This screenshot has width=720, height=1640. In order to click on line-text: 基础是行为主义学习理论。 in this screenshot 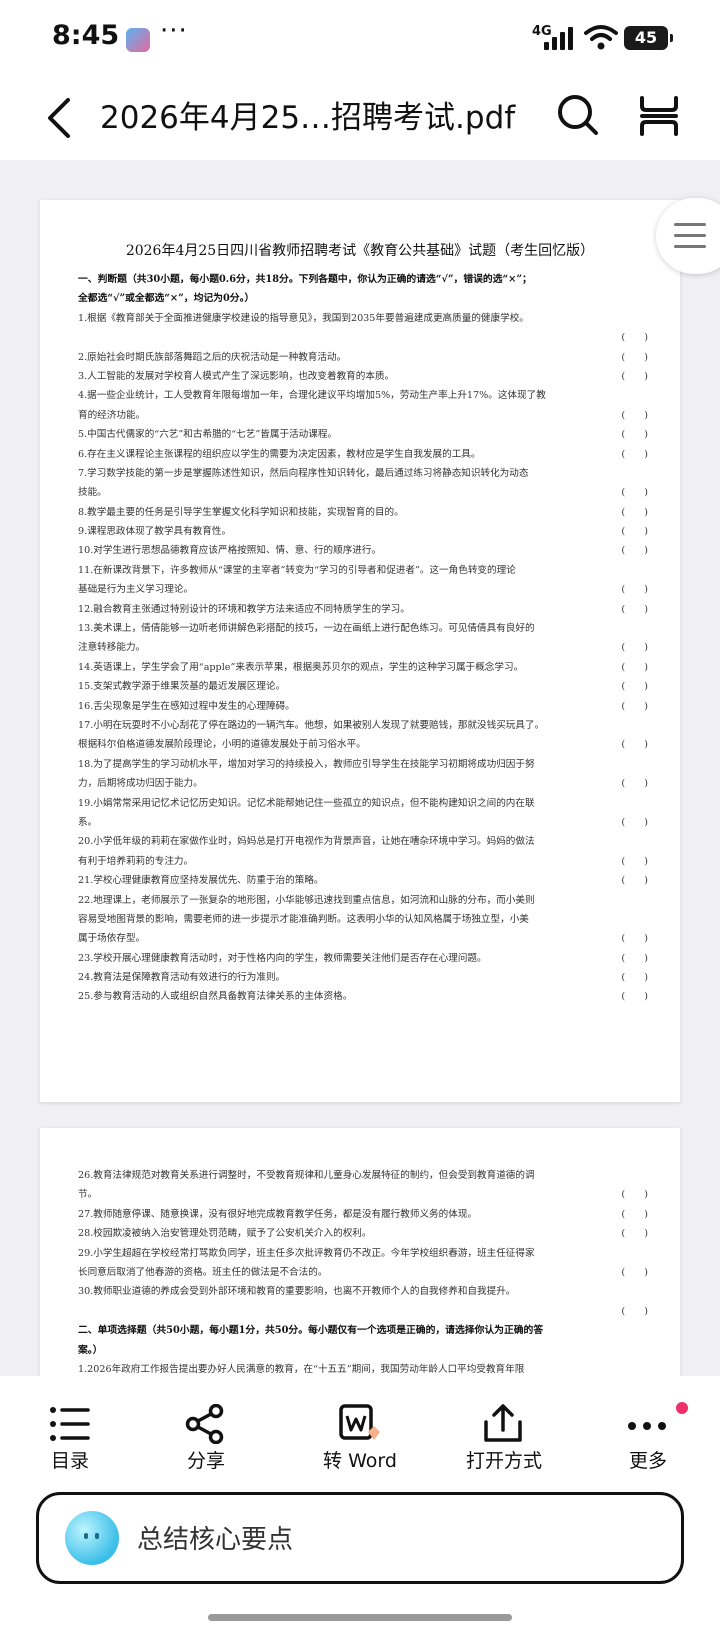, I will do `click(136, 590)`.